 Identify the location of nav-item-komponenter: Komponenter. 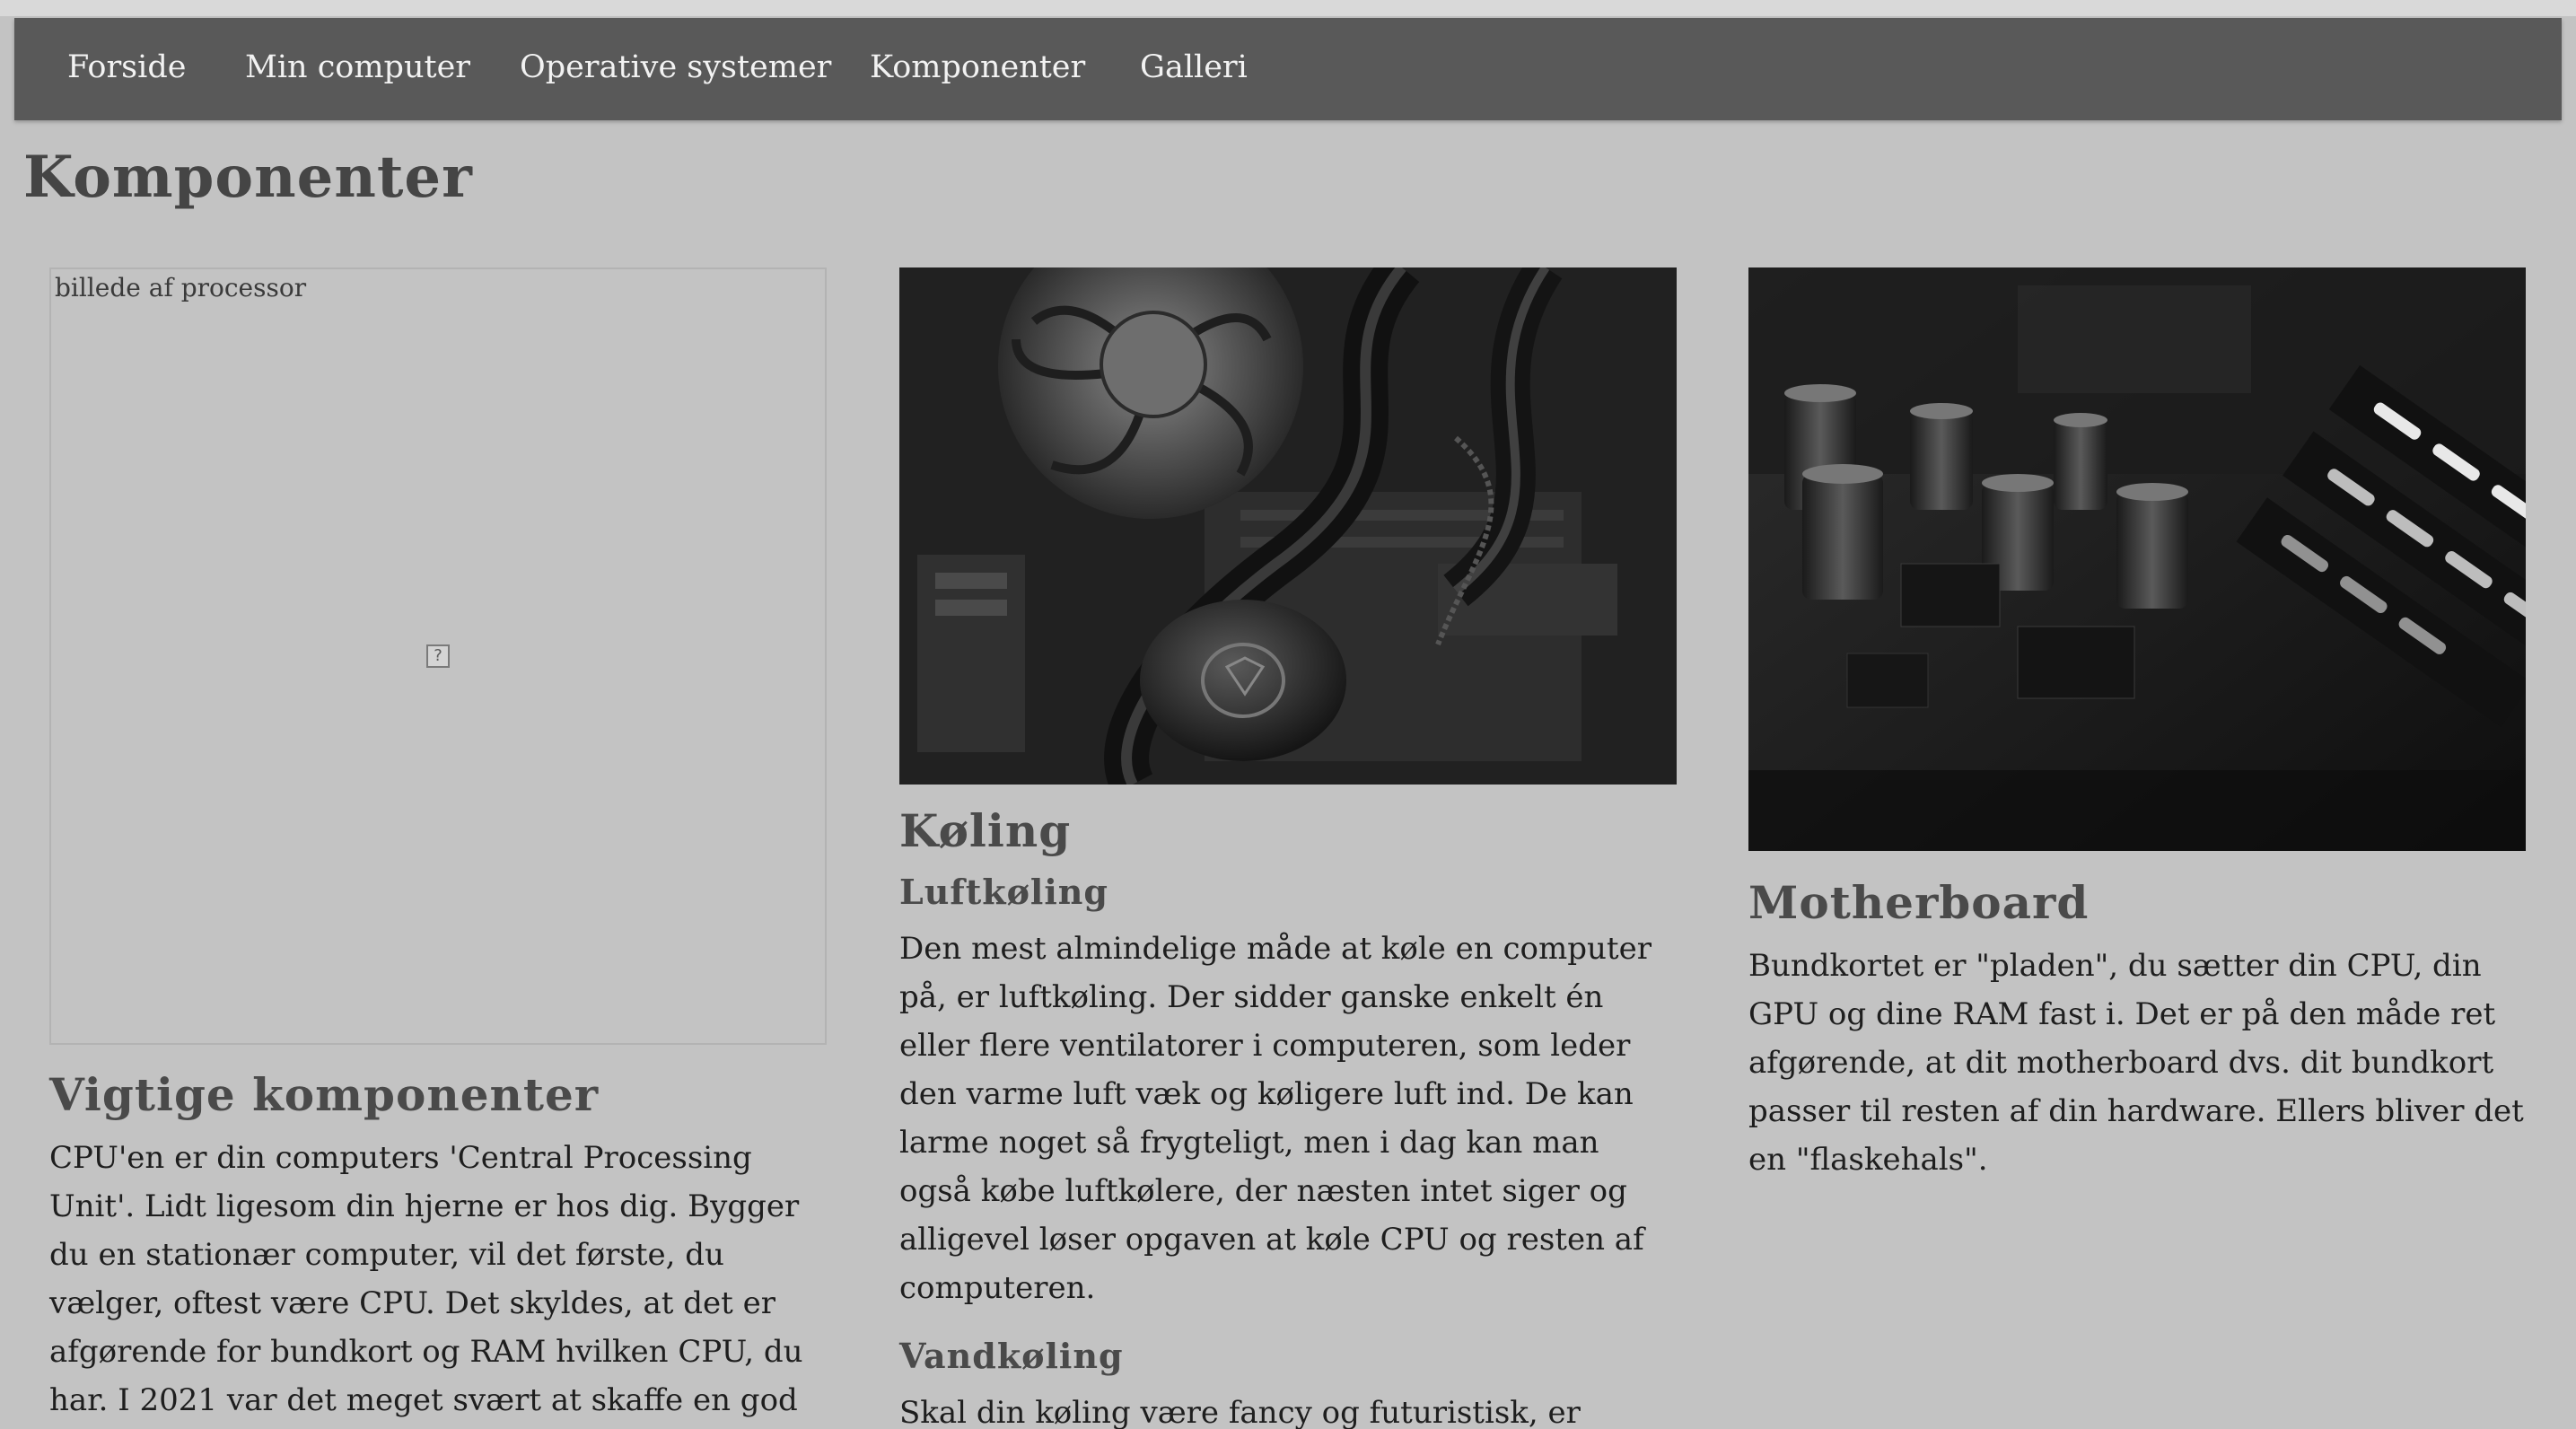
(977, 69).